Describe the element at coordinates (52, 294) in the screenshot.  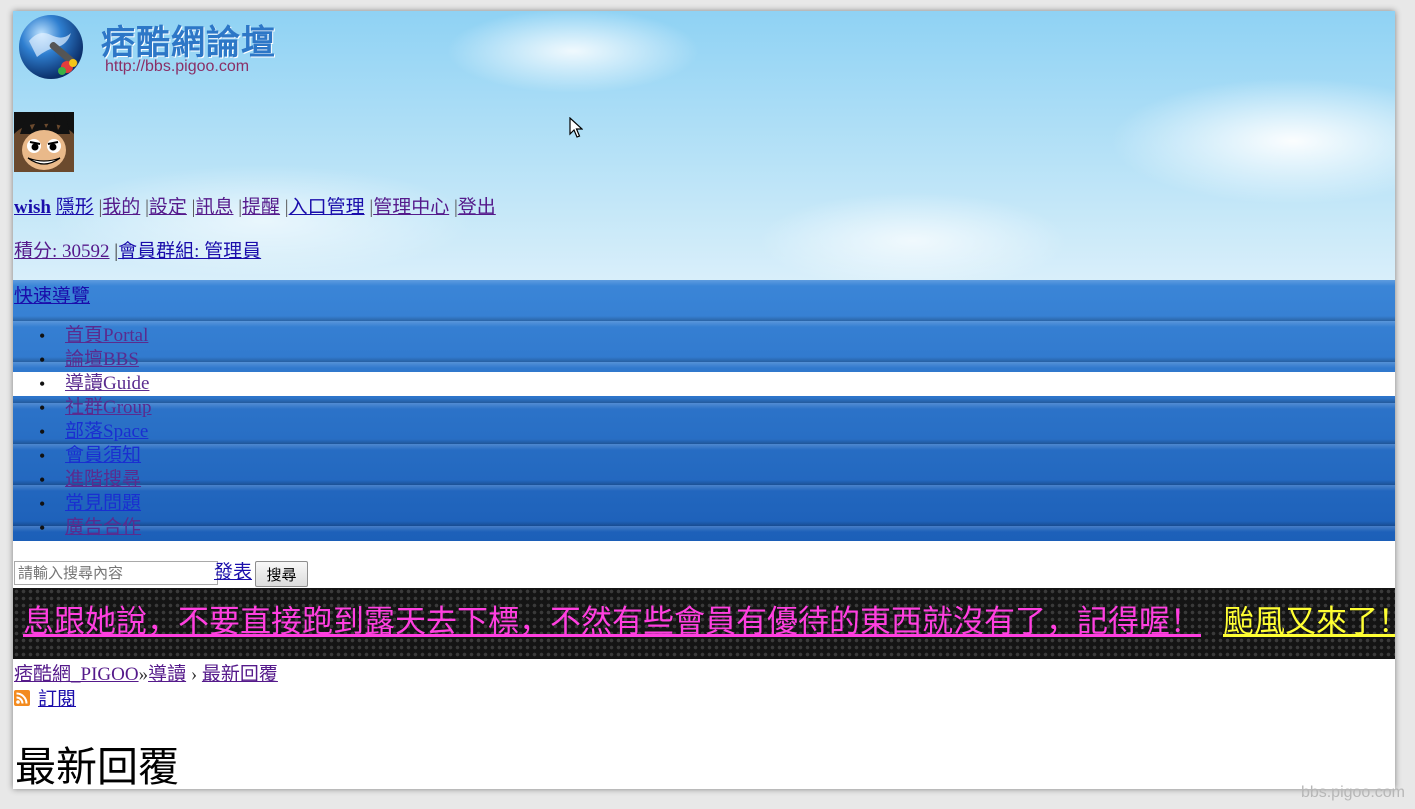
I see `quick-nav-link: 快速導覽` at that location.